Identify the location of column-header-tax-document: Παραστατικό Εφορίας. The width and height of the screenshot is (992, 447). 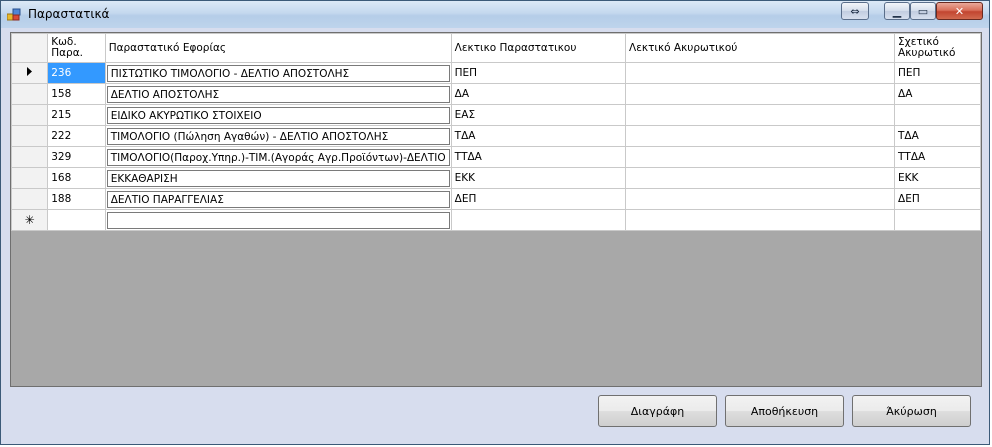
(278, 48).